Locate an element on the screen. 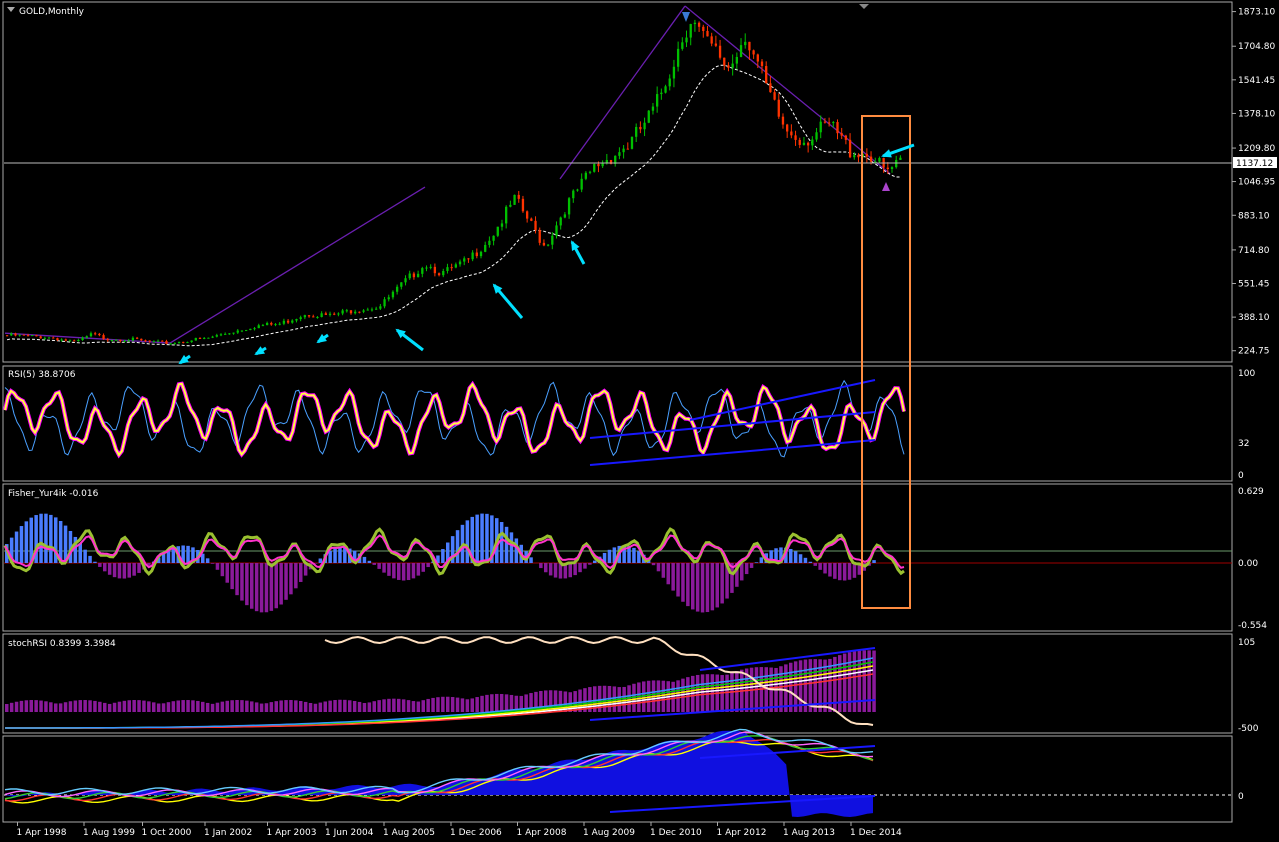 The image size is (1279, 842). time-tick-label: 1 Jun 2004 is located at coordinates (349, 833).